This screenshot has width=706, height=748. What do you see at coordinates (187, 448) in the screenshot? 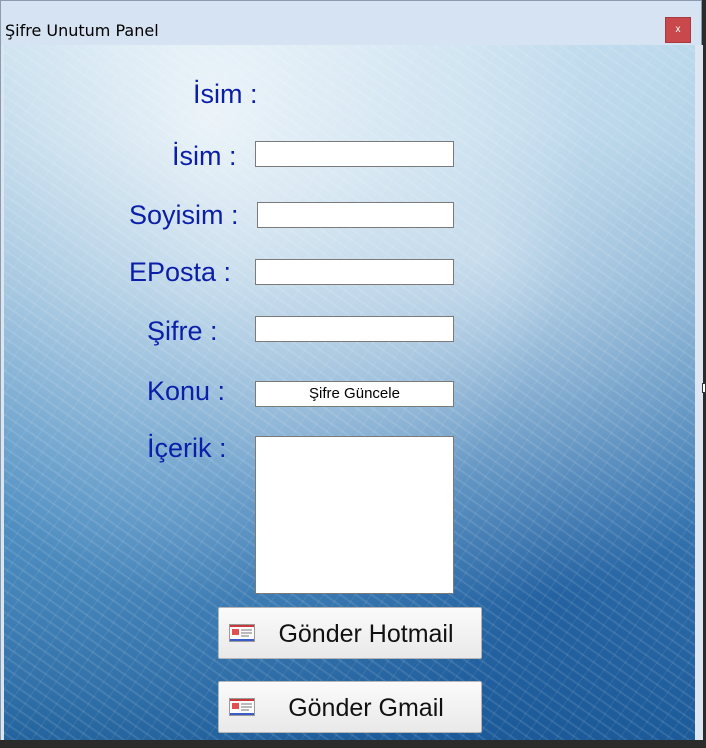
I see `icerik-label: İçerik :` at bounding box center [187, 448].